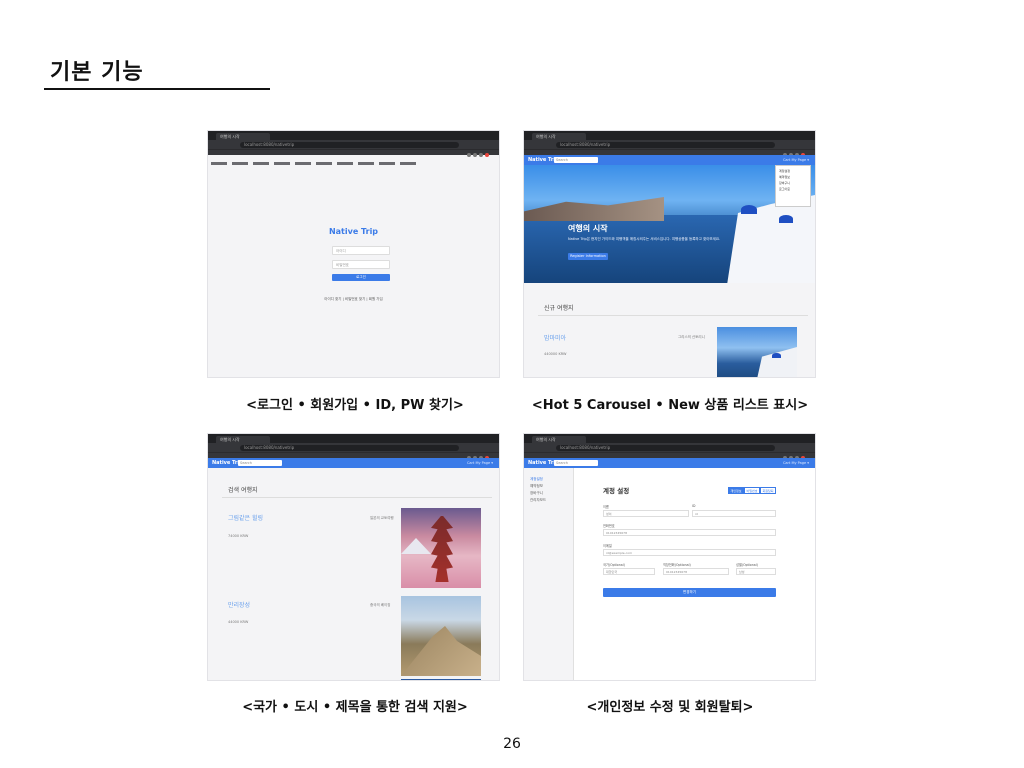 This screenshot has width=1024, height=768. Describe the element at coordinates (588, 228) in the screenshot. I see `hero-title: 여행의 시작` at that location.